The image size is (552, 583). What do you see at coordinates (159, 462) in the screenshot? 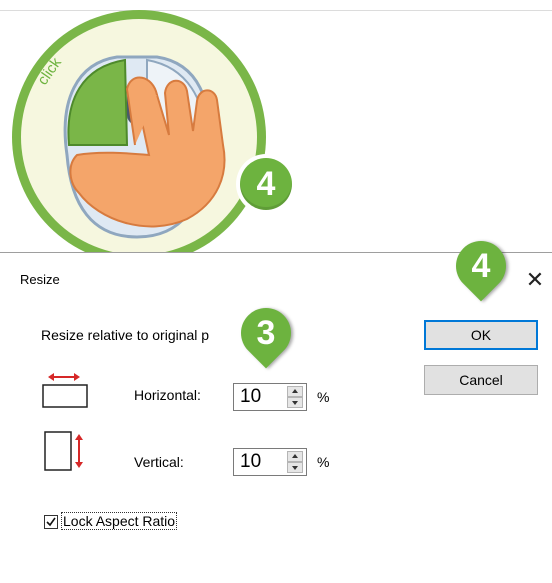
I see `vertical-label: Vertical:` at bounding box center [159, 462].